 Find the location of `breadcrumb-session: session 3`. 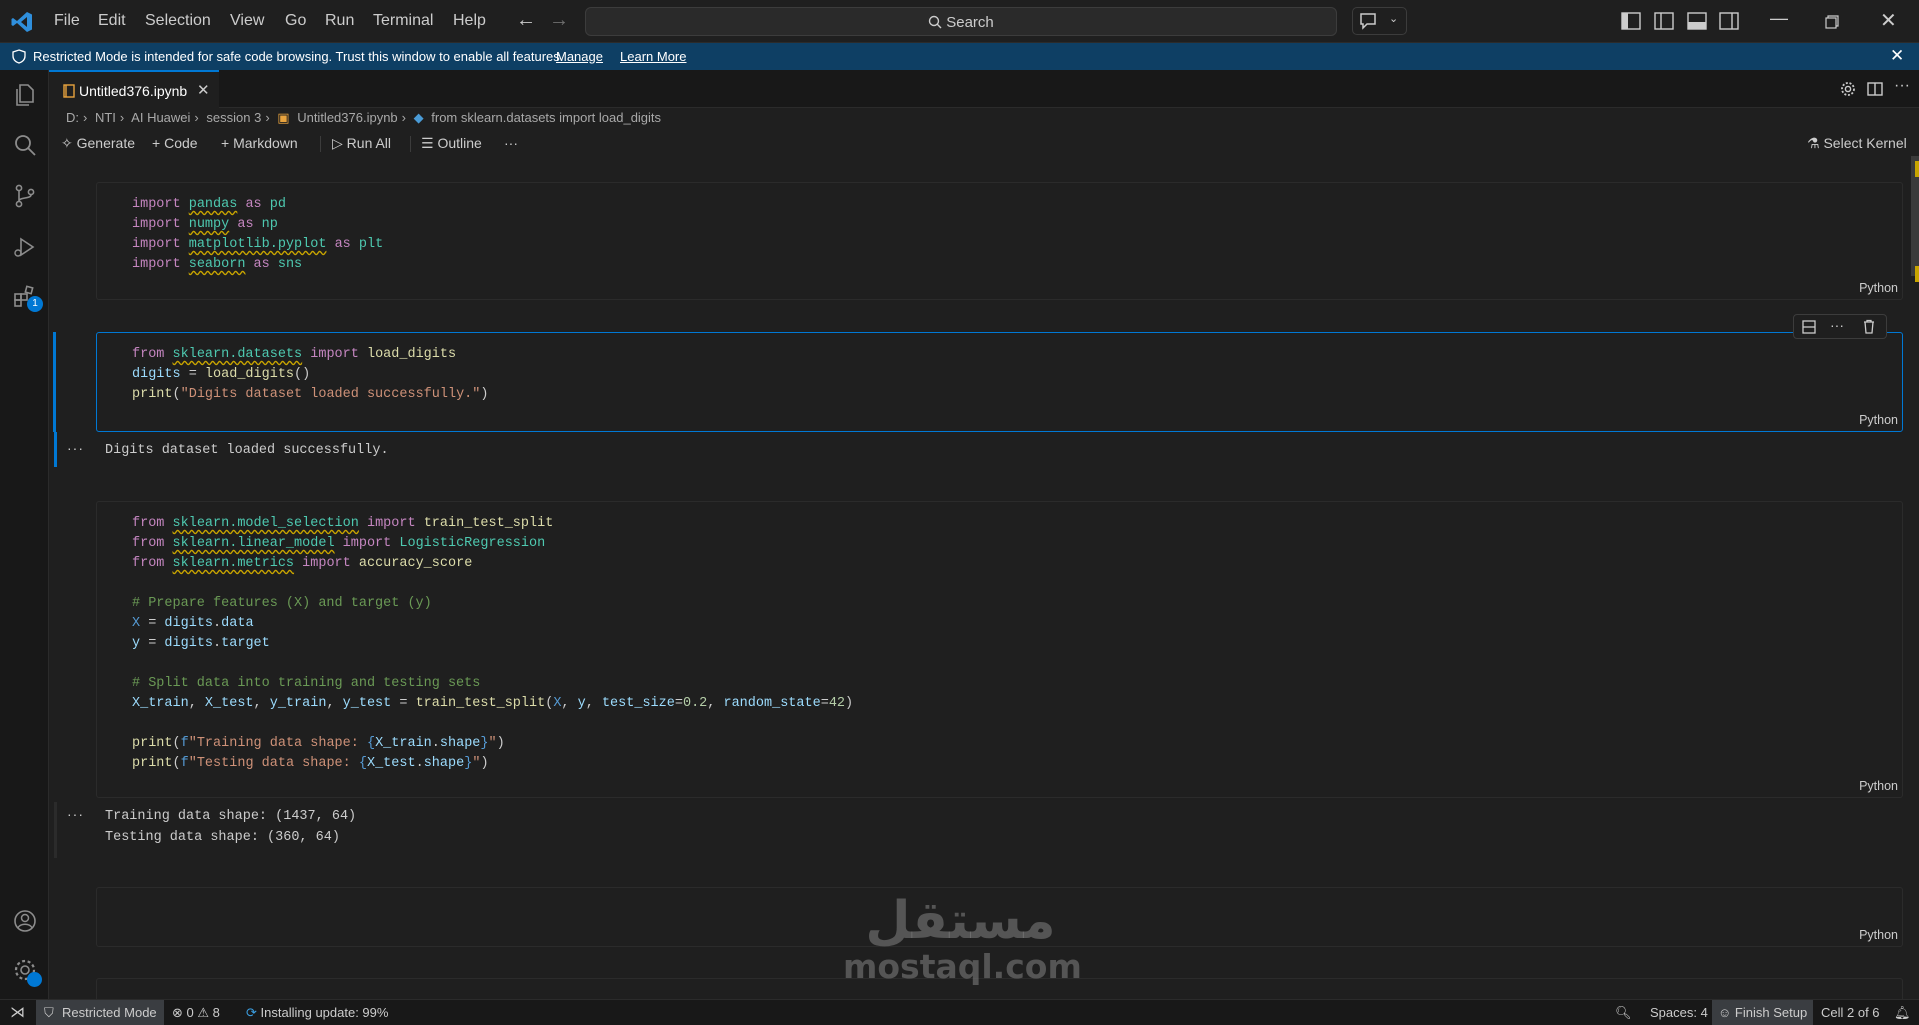

breadcrumb-session: session 3 is located at coordinates (233, 117).